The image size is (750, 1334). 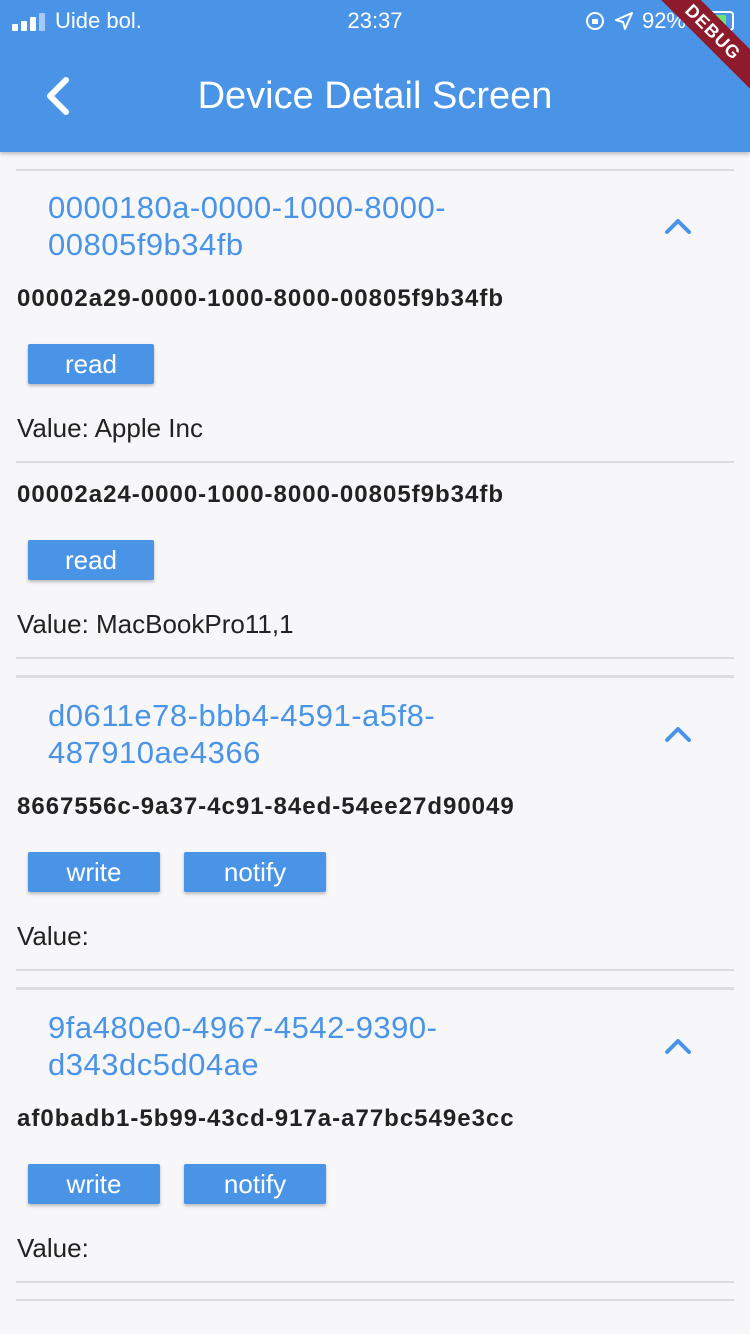 I want to click on characteristic-value: Value: Apple Inc, so click(x=110, y=428).